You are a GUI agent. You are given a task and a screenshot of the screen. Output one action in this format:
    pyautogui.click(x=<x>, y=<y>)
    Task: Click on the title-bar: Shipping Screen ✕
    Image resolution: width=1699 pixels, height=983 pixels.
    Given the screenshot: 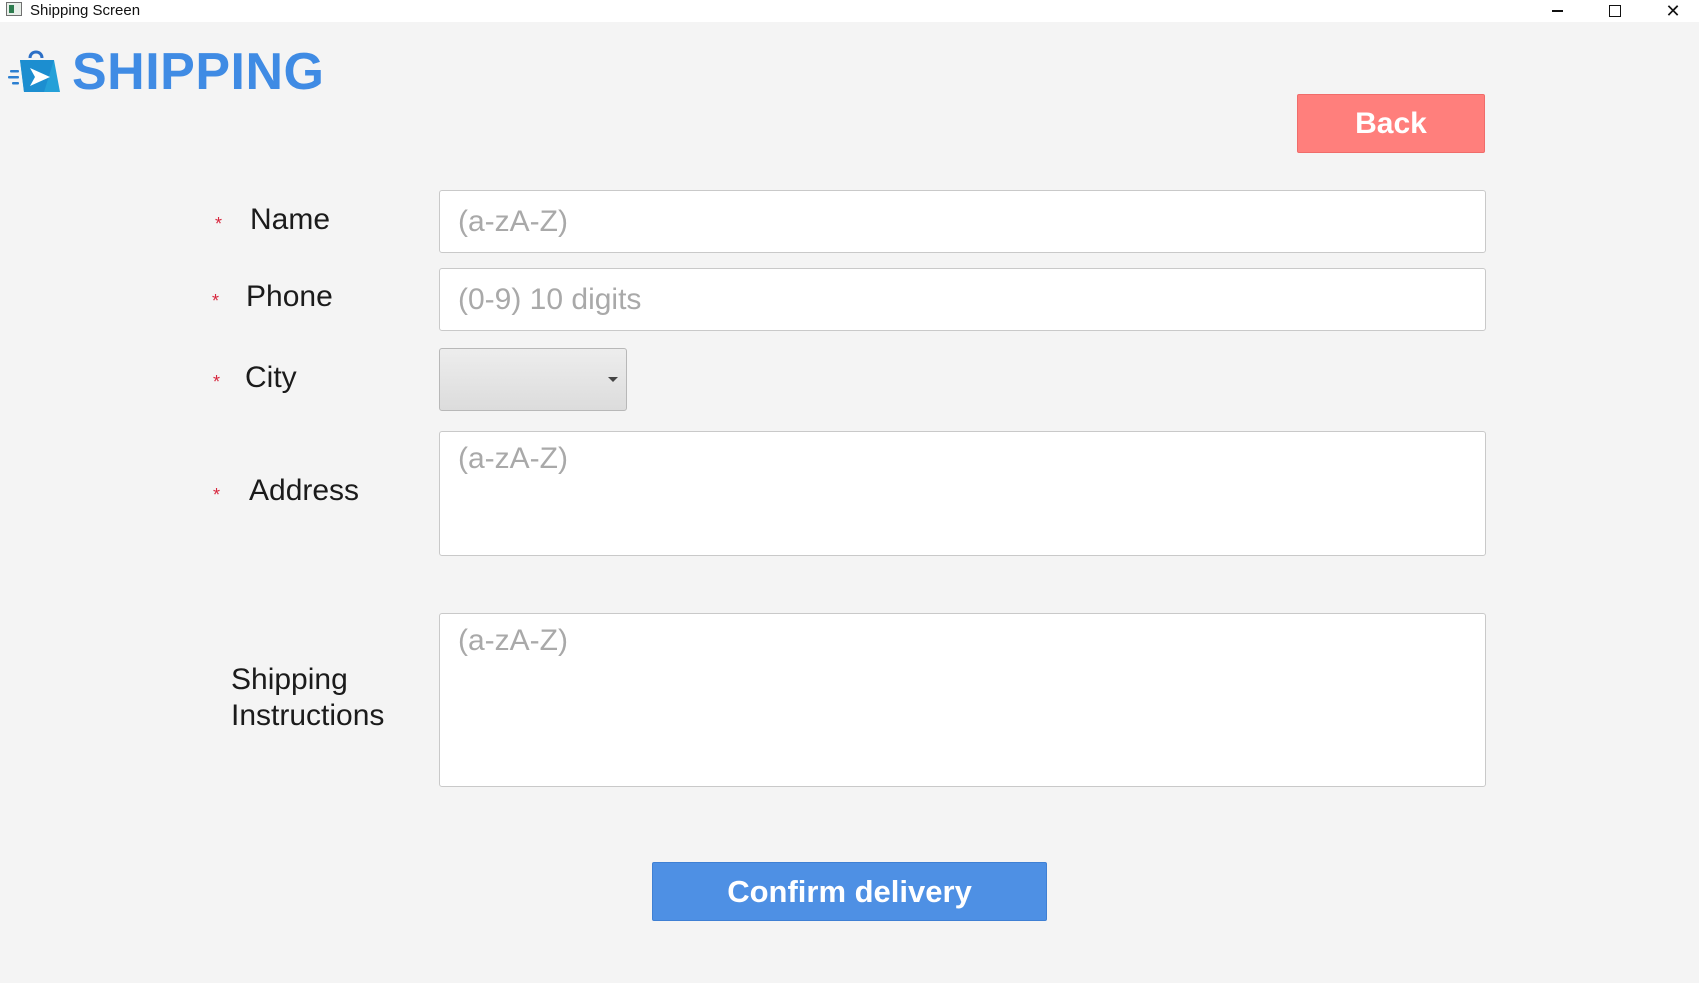 What is the action you would take?
    pyautogui.click(x=849, y=11)
    